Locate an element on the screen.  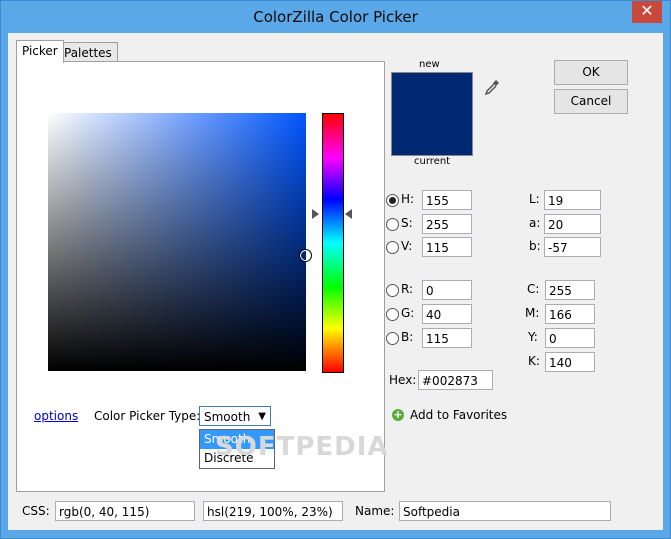
radio-red is located at coordinates (392, 290).